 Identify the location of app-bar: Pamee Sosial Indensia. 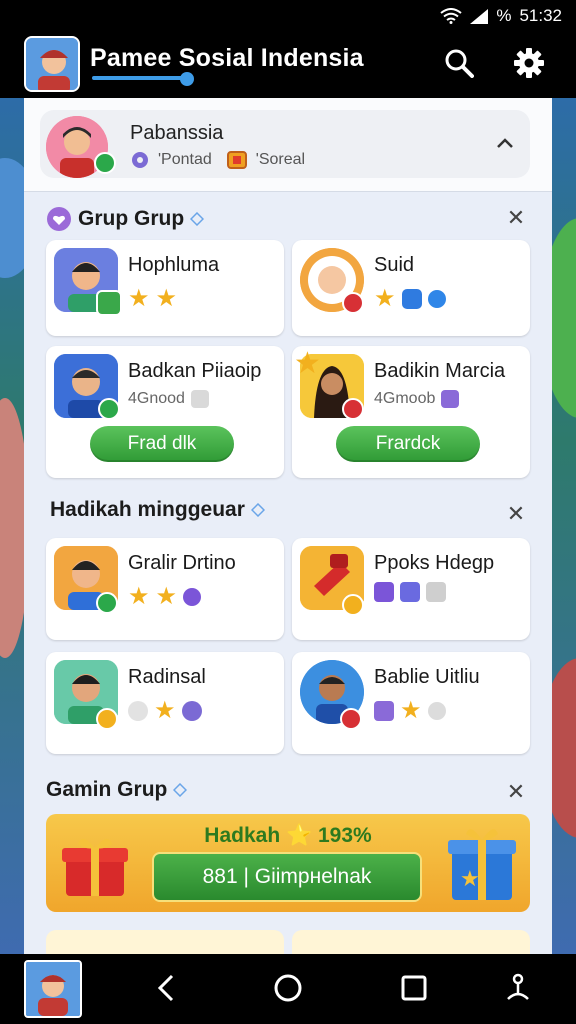
(288, 65).